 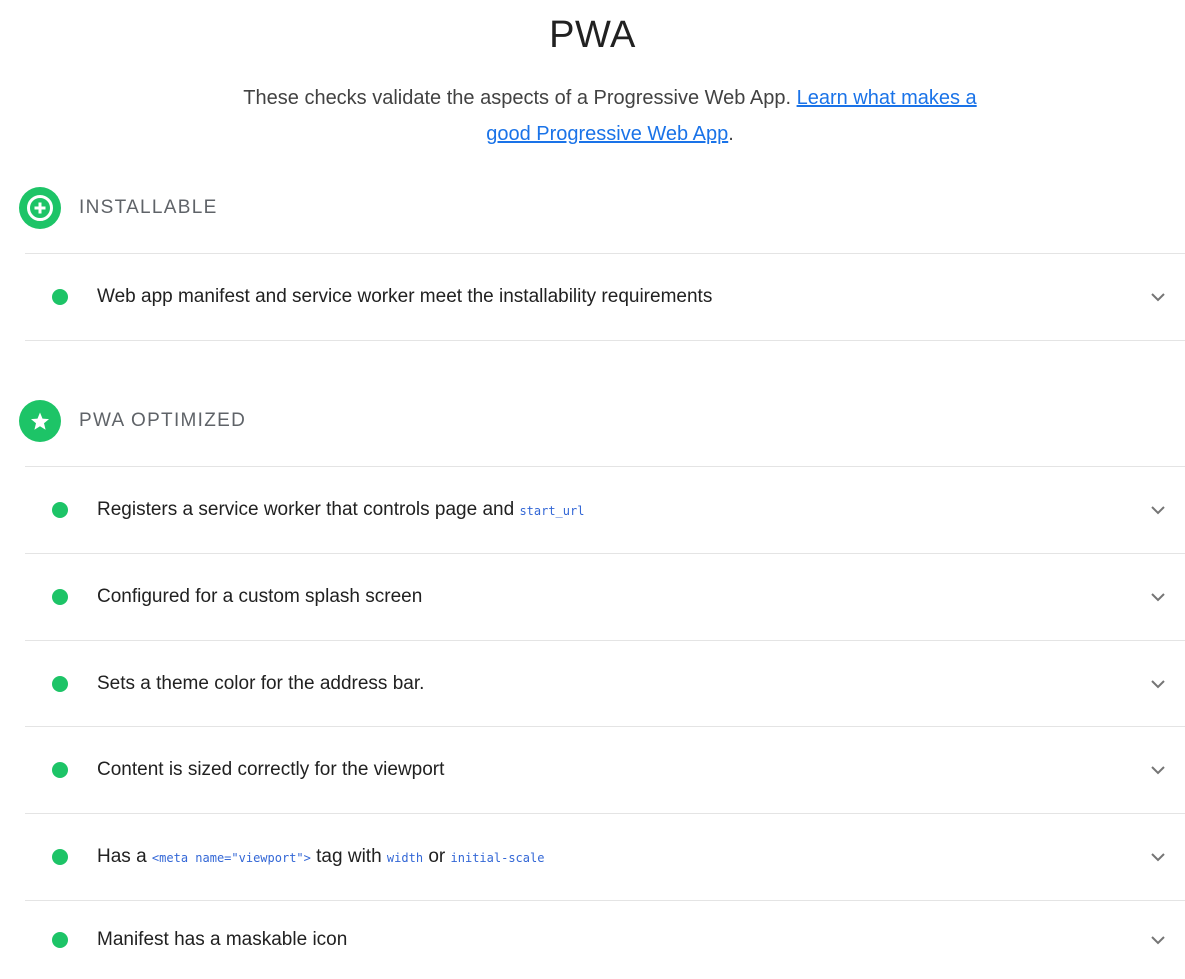 What do you see at coordinates (605, 683) in the screenshot?
I see `audit-theme-color: Sets a theme color for the address bar.` at bounding box center [605, 683].